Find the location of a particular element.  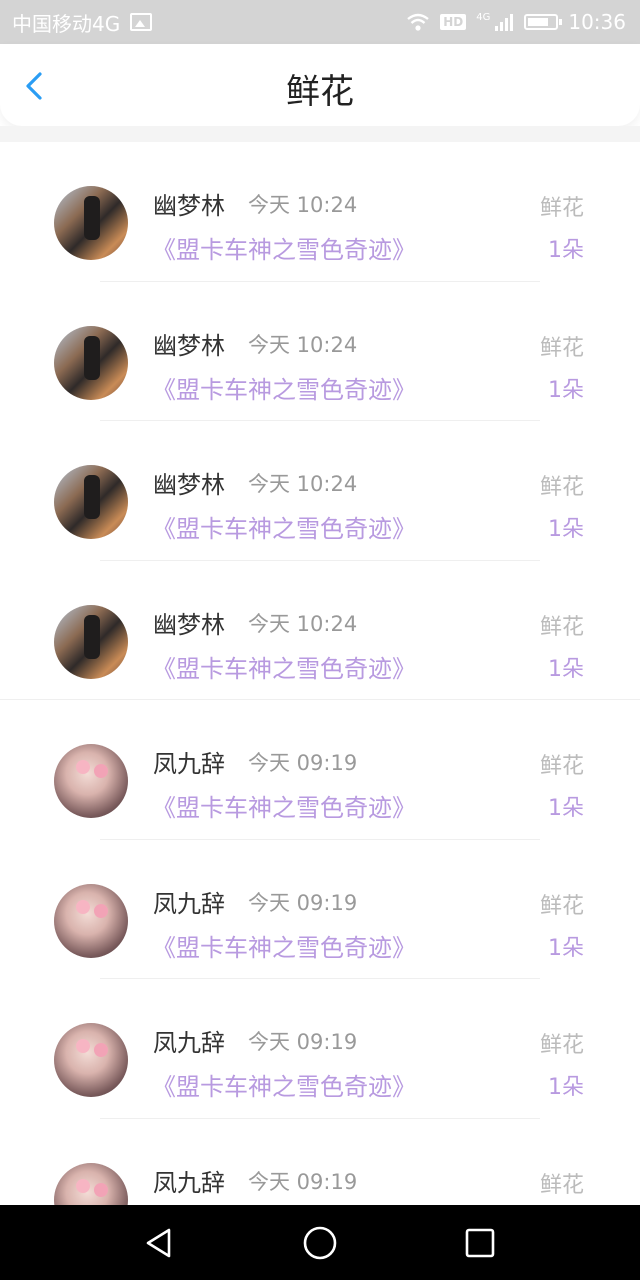

hd-badge: HD is located at coordinates (453, 22).